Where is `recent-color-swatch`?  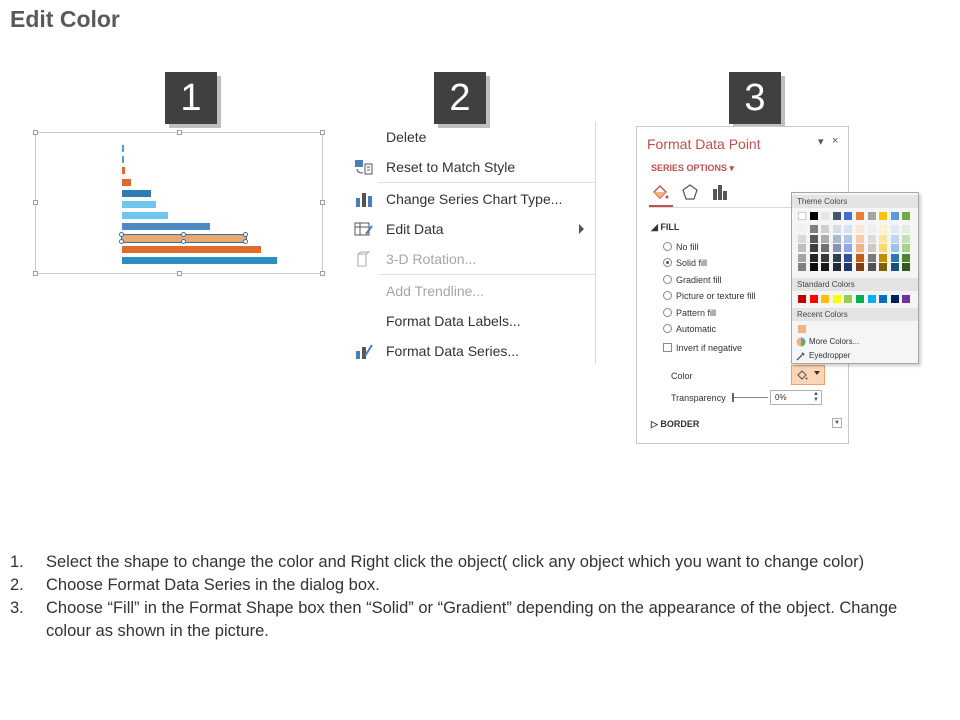 recent-color-swatch is located at coordinates (802, 329).